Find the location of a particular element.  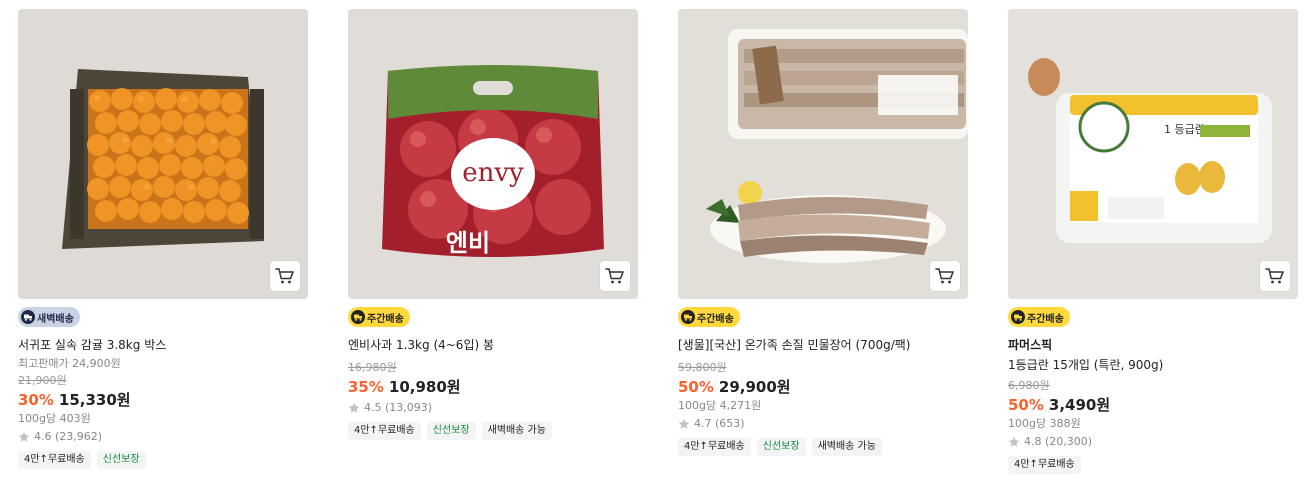

rating-text: 4.6 (23,962) is located at coordinates (68, 436).